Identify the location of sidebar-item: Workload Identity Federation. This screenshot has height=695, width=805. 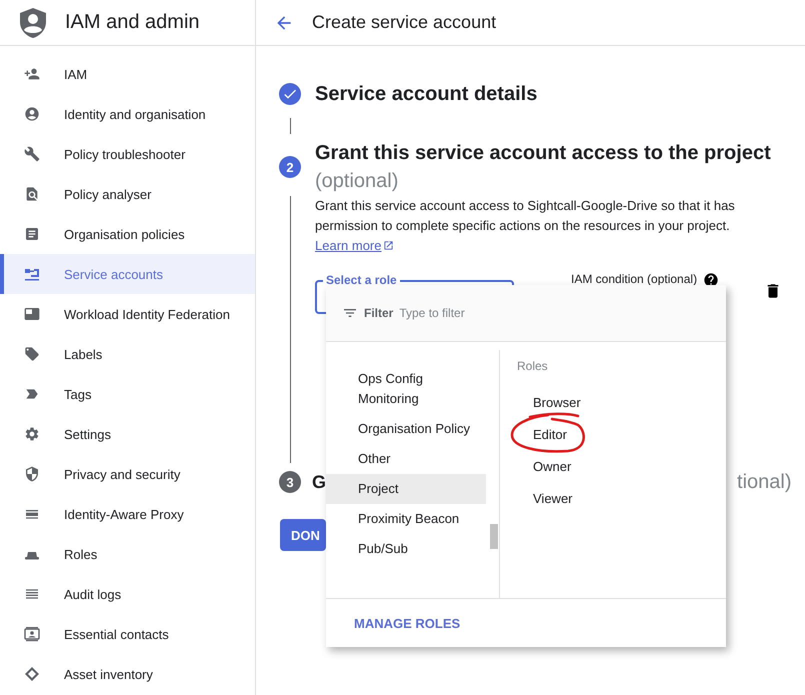
(127, 314).